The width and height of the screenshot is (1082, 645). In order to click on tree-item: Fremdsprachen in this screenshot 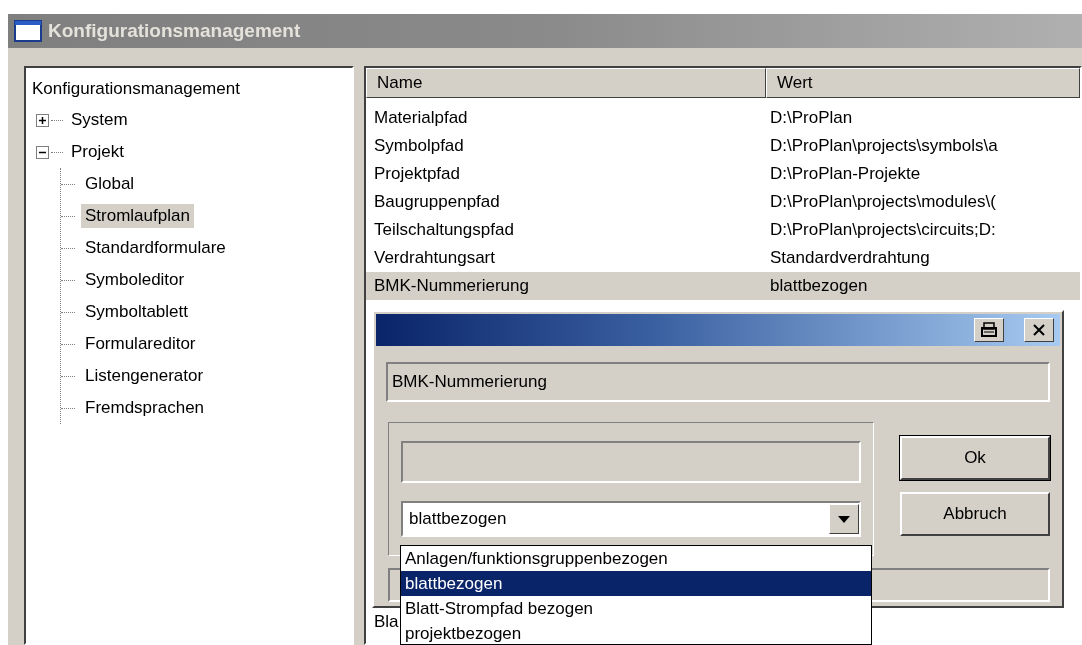, I will do `click(145, 408)`.